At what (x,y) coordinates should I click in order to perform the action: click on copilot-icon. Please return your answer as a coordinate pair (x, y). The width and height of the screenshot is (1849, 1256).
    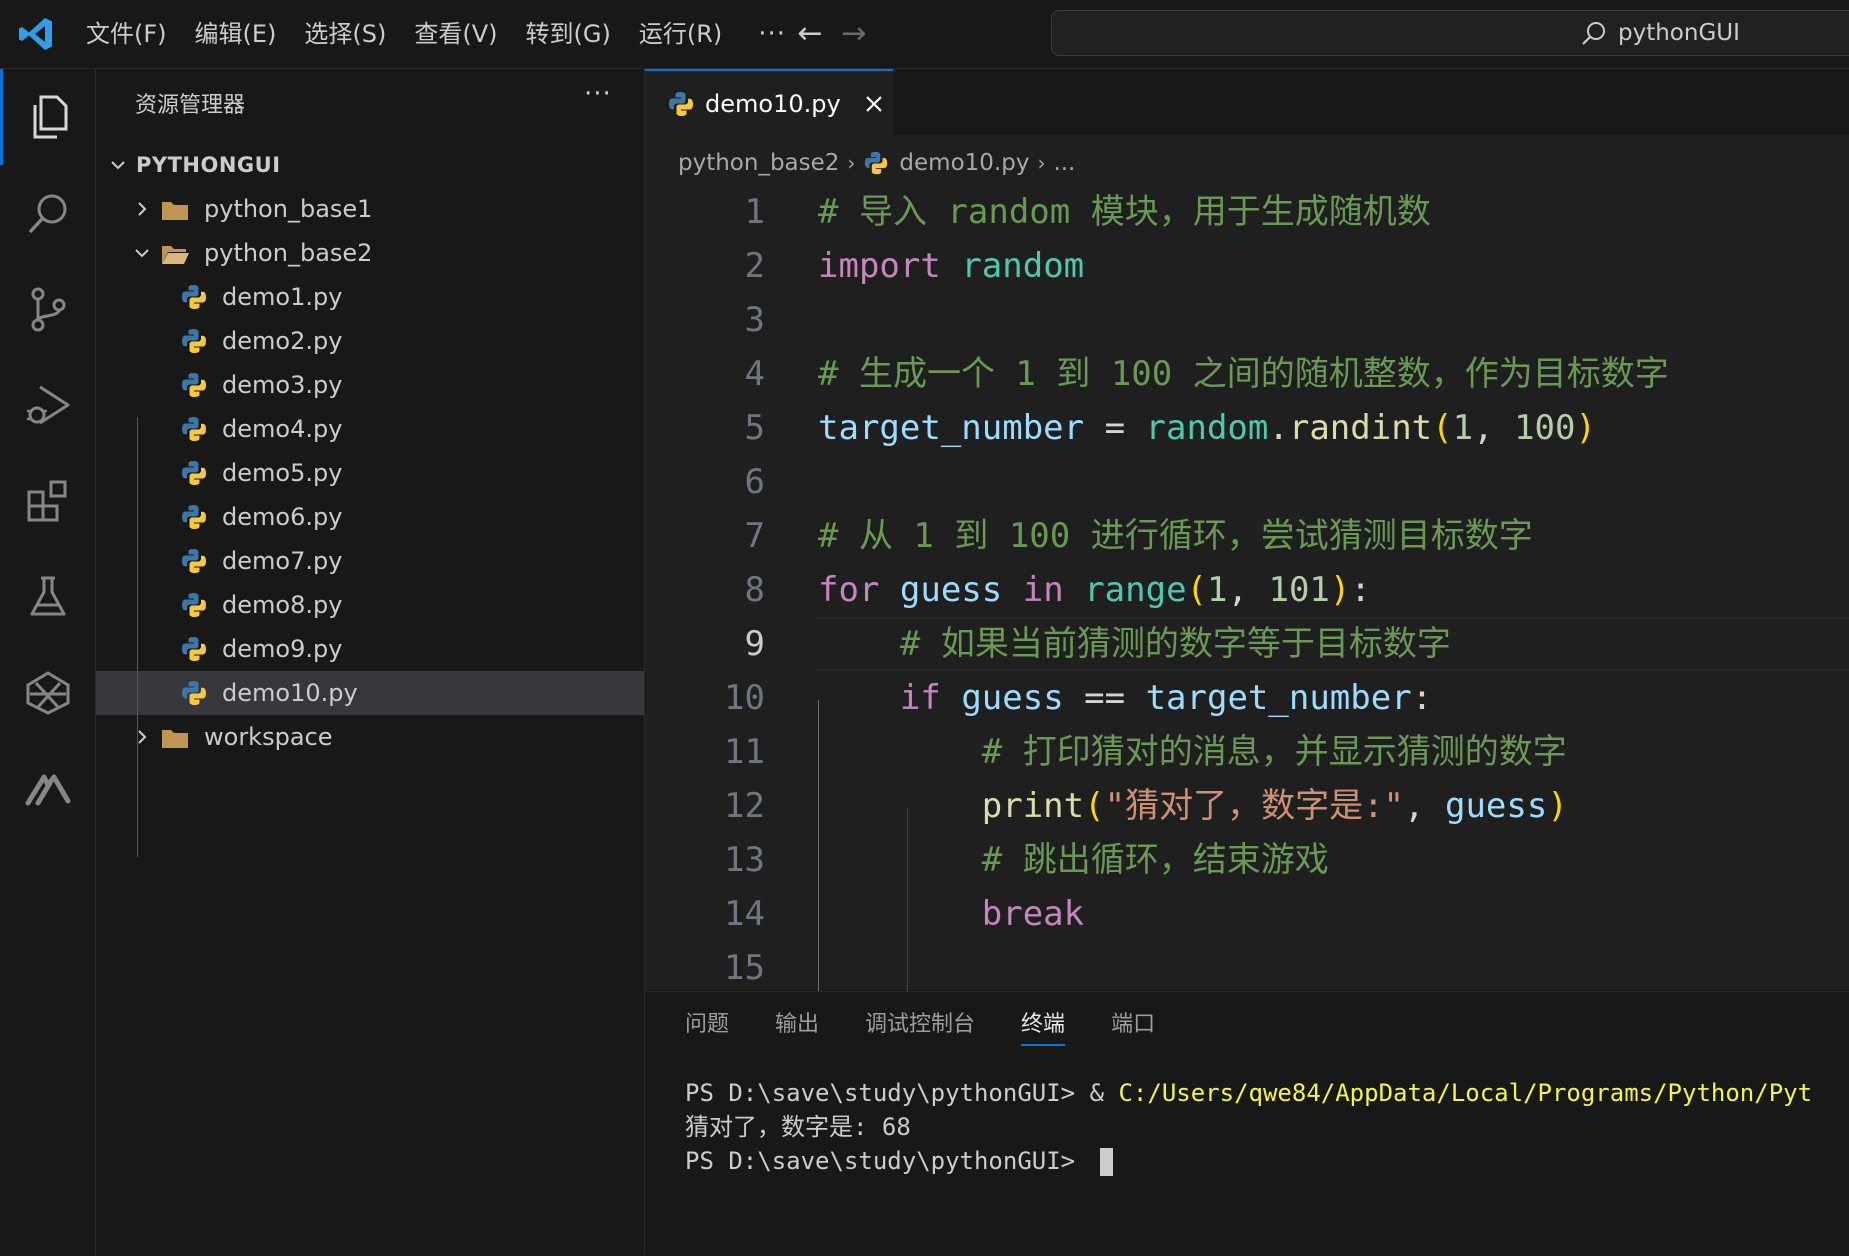
    Looking at the image, I should click on (47, 789).